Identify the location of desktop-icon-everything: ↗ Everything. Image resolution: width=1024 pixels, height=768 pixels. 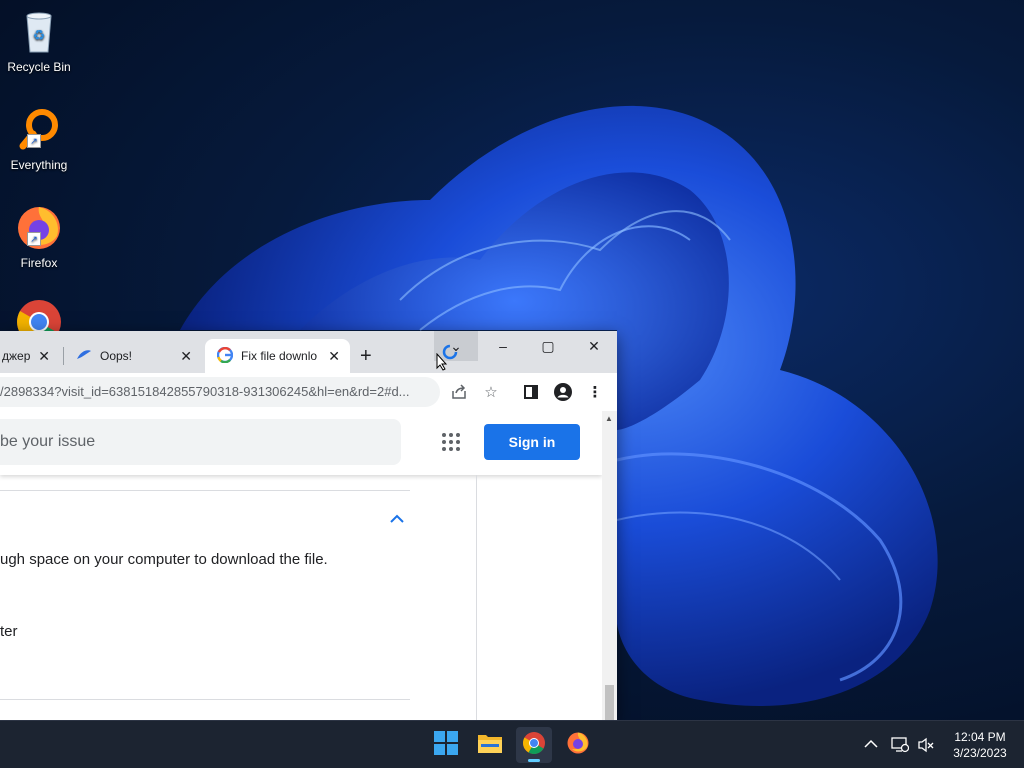
(39, 139).